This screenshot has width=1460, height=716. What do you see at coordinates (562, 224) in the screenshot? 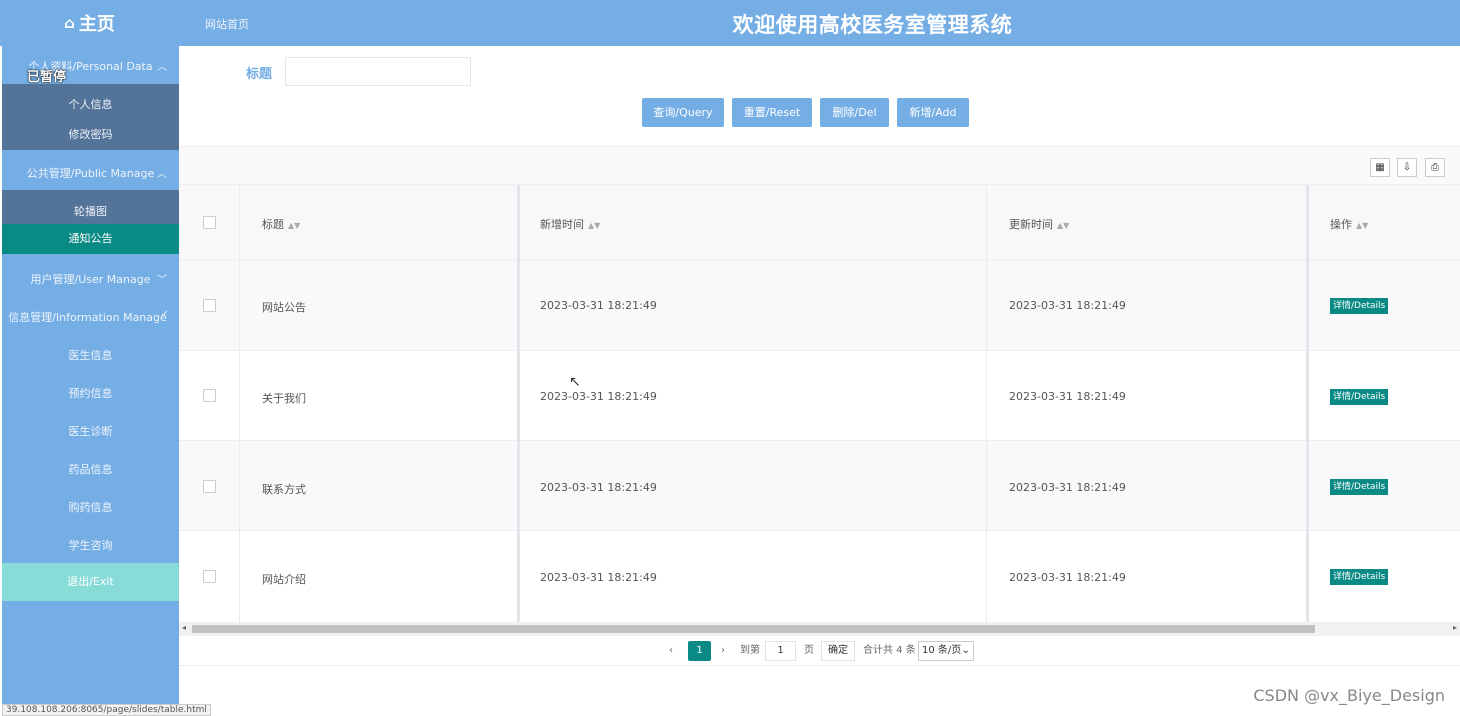
I see `column-label: 新增时间` at bounding box center [562, 224].